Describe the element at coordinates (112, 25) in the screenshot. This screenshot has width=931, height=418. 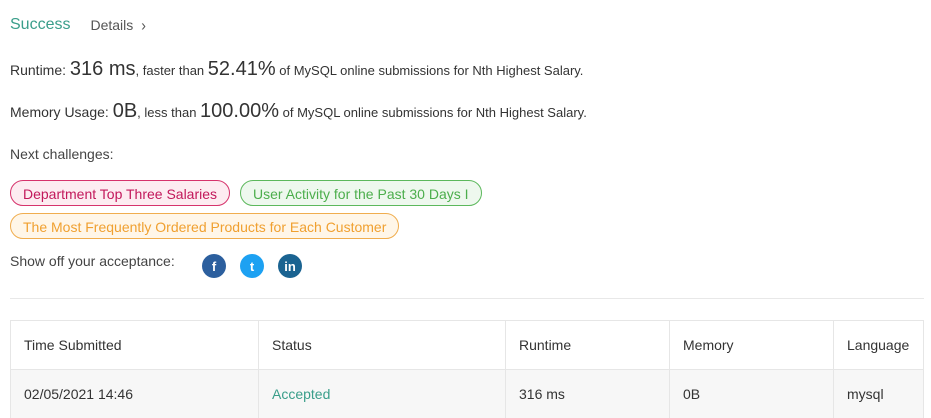
I see `details-label: Details` at that location.